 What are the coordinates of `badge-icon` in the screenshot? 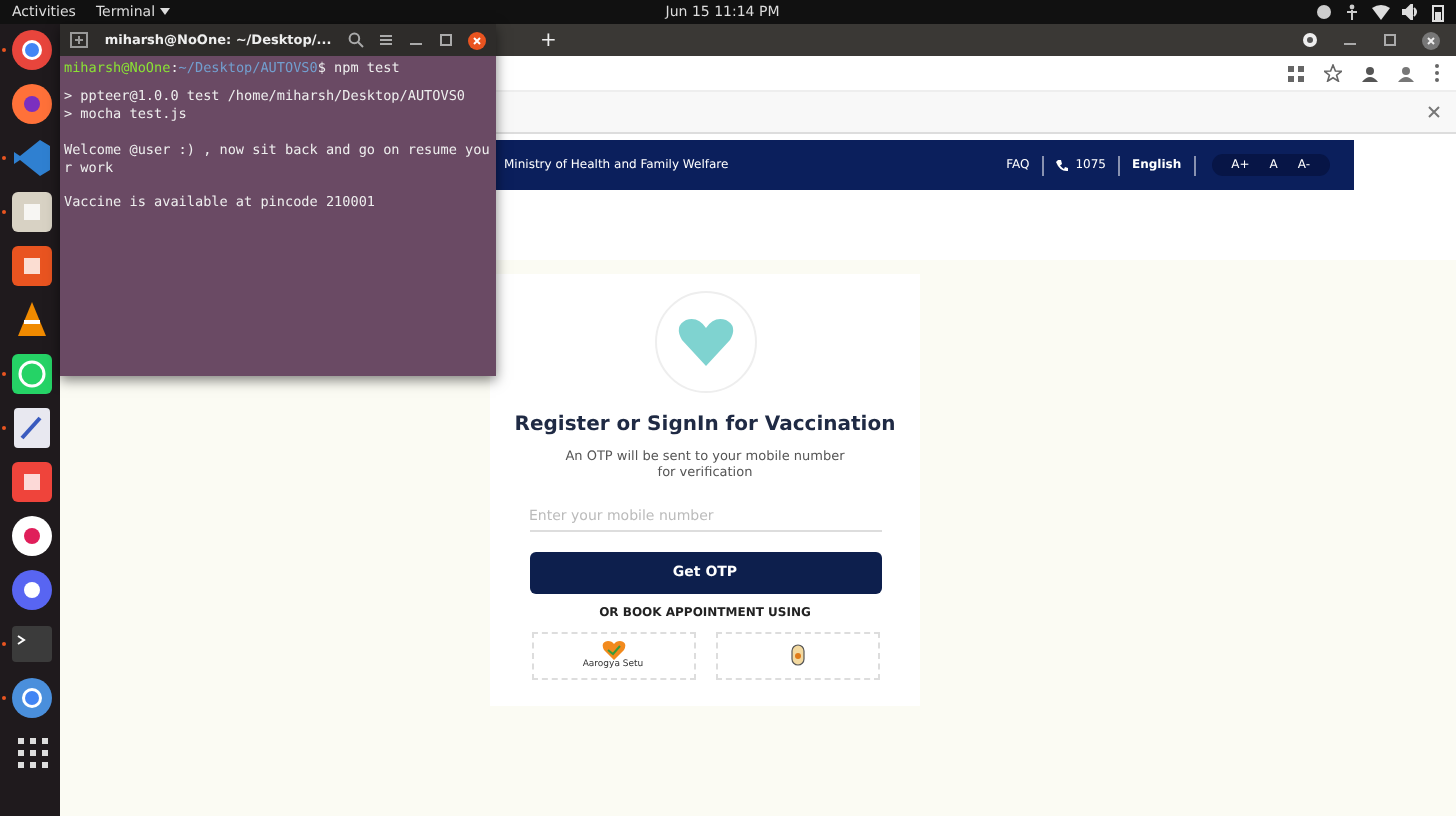 It's located at (797, 655).